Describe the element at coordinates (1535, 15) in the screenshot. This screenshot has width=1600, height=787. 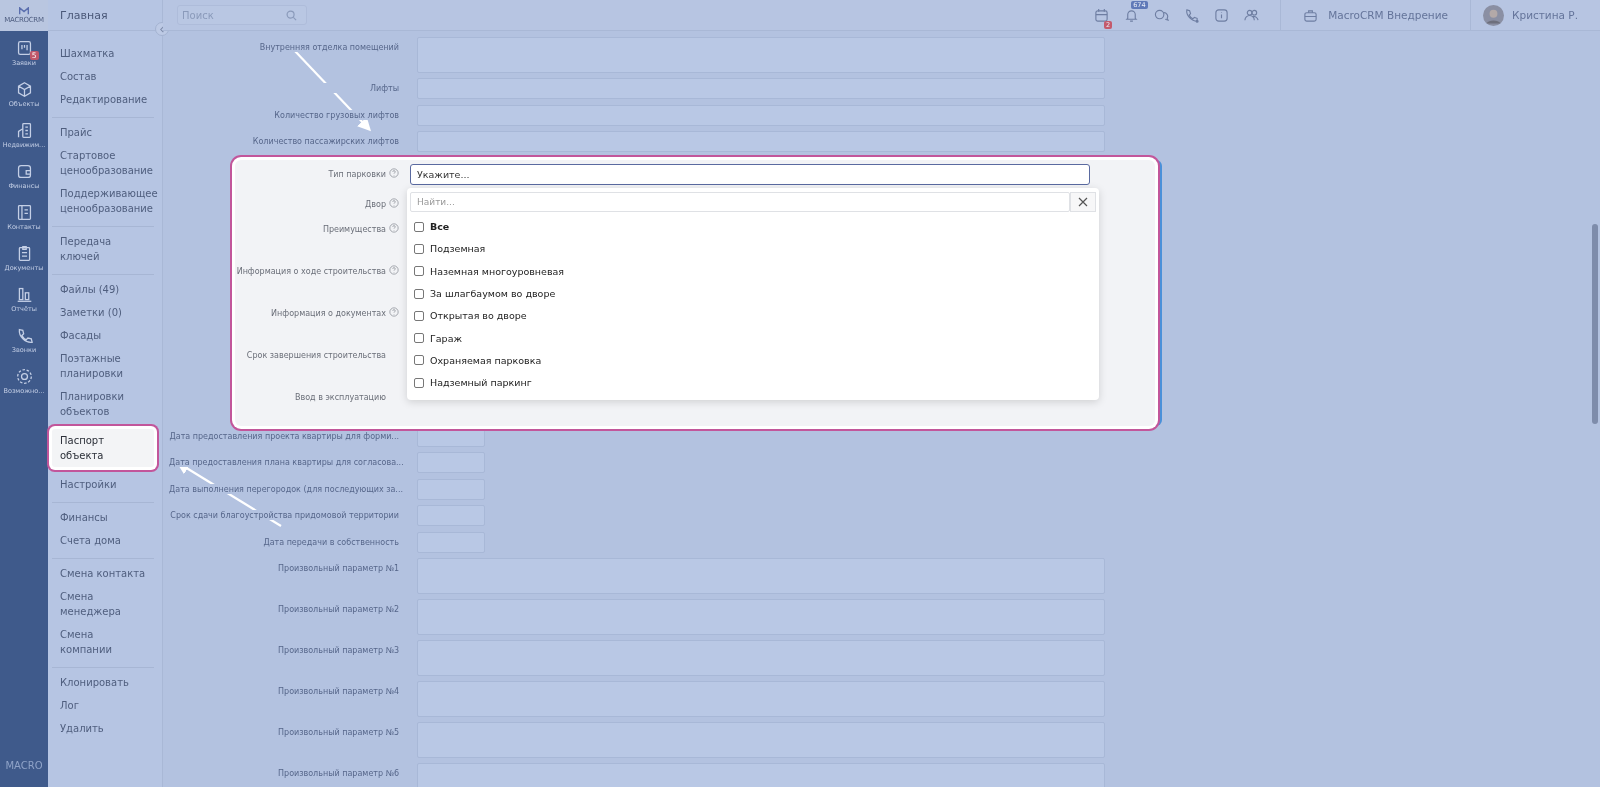
I see `user-menu: Кристина Р.` at that location.